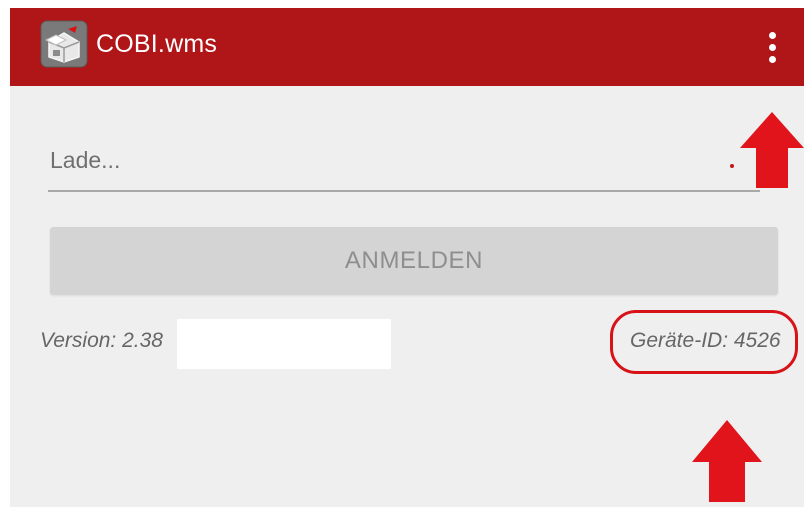 Image resolution: width=804 pixels, height=507 pixels. I want to click on redacted-area, so click(284, 344).